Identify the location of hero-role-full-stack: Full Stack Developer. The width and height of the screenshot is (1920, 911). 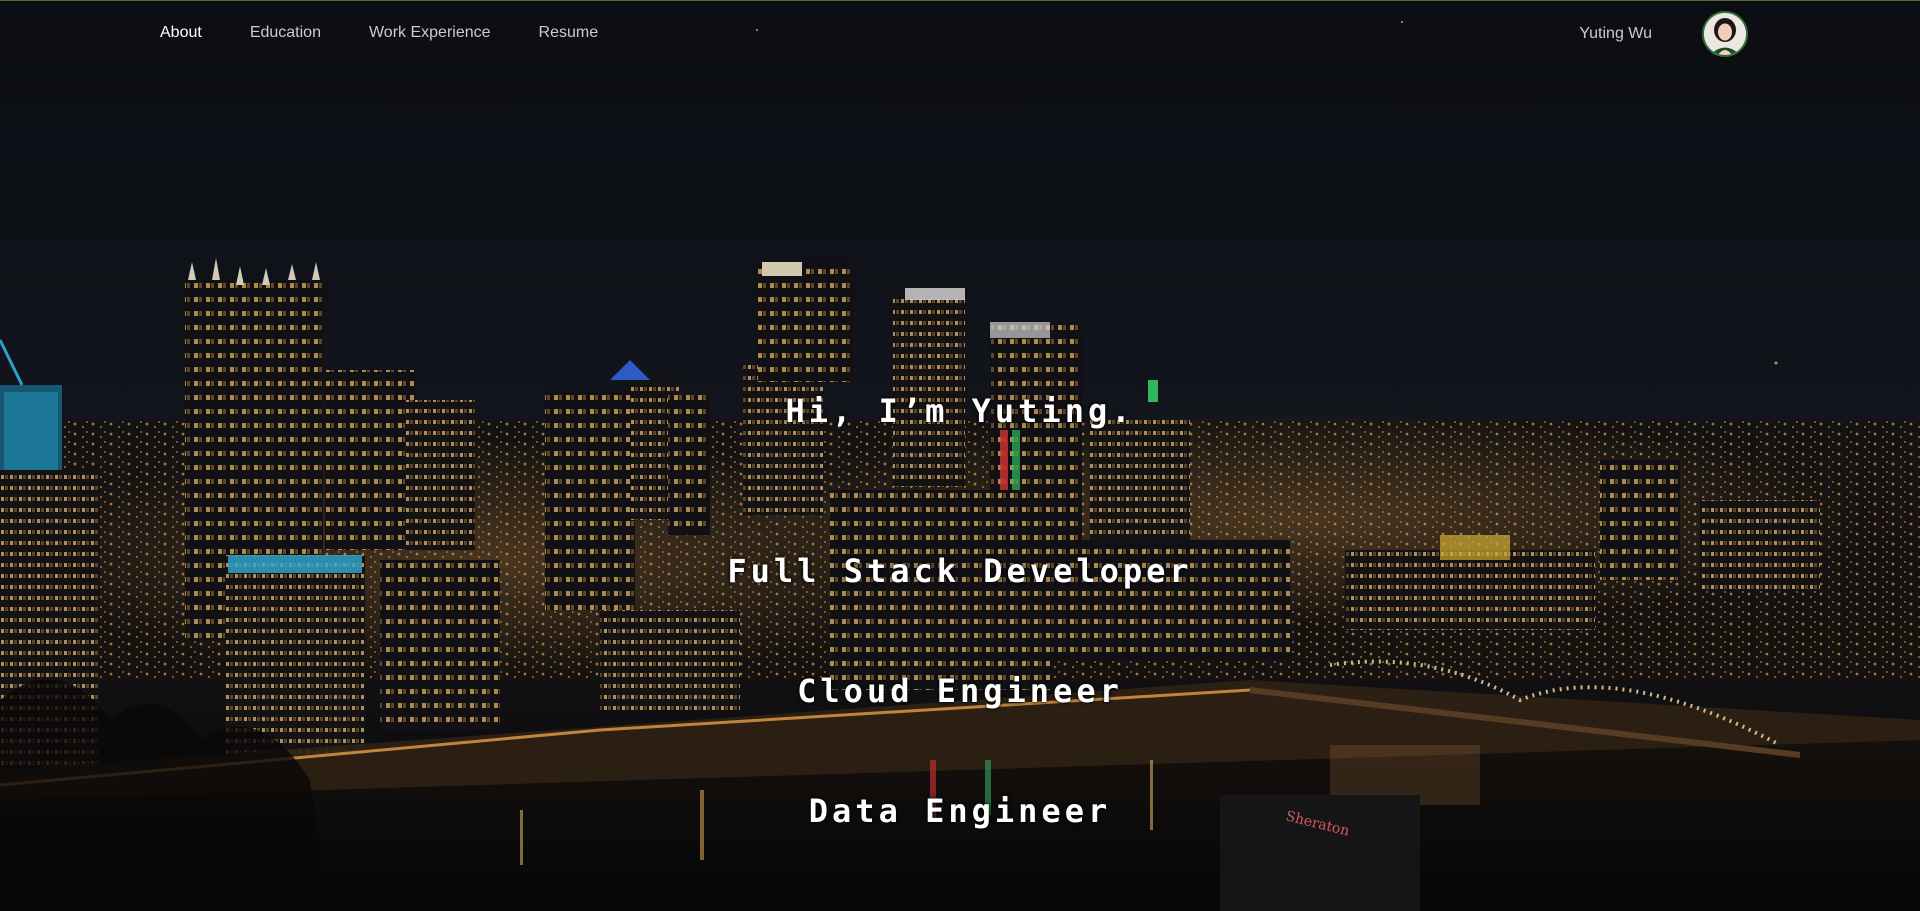
(960, 571).